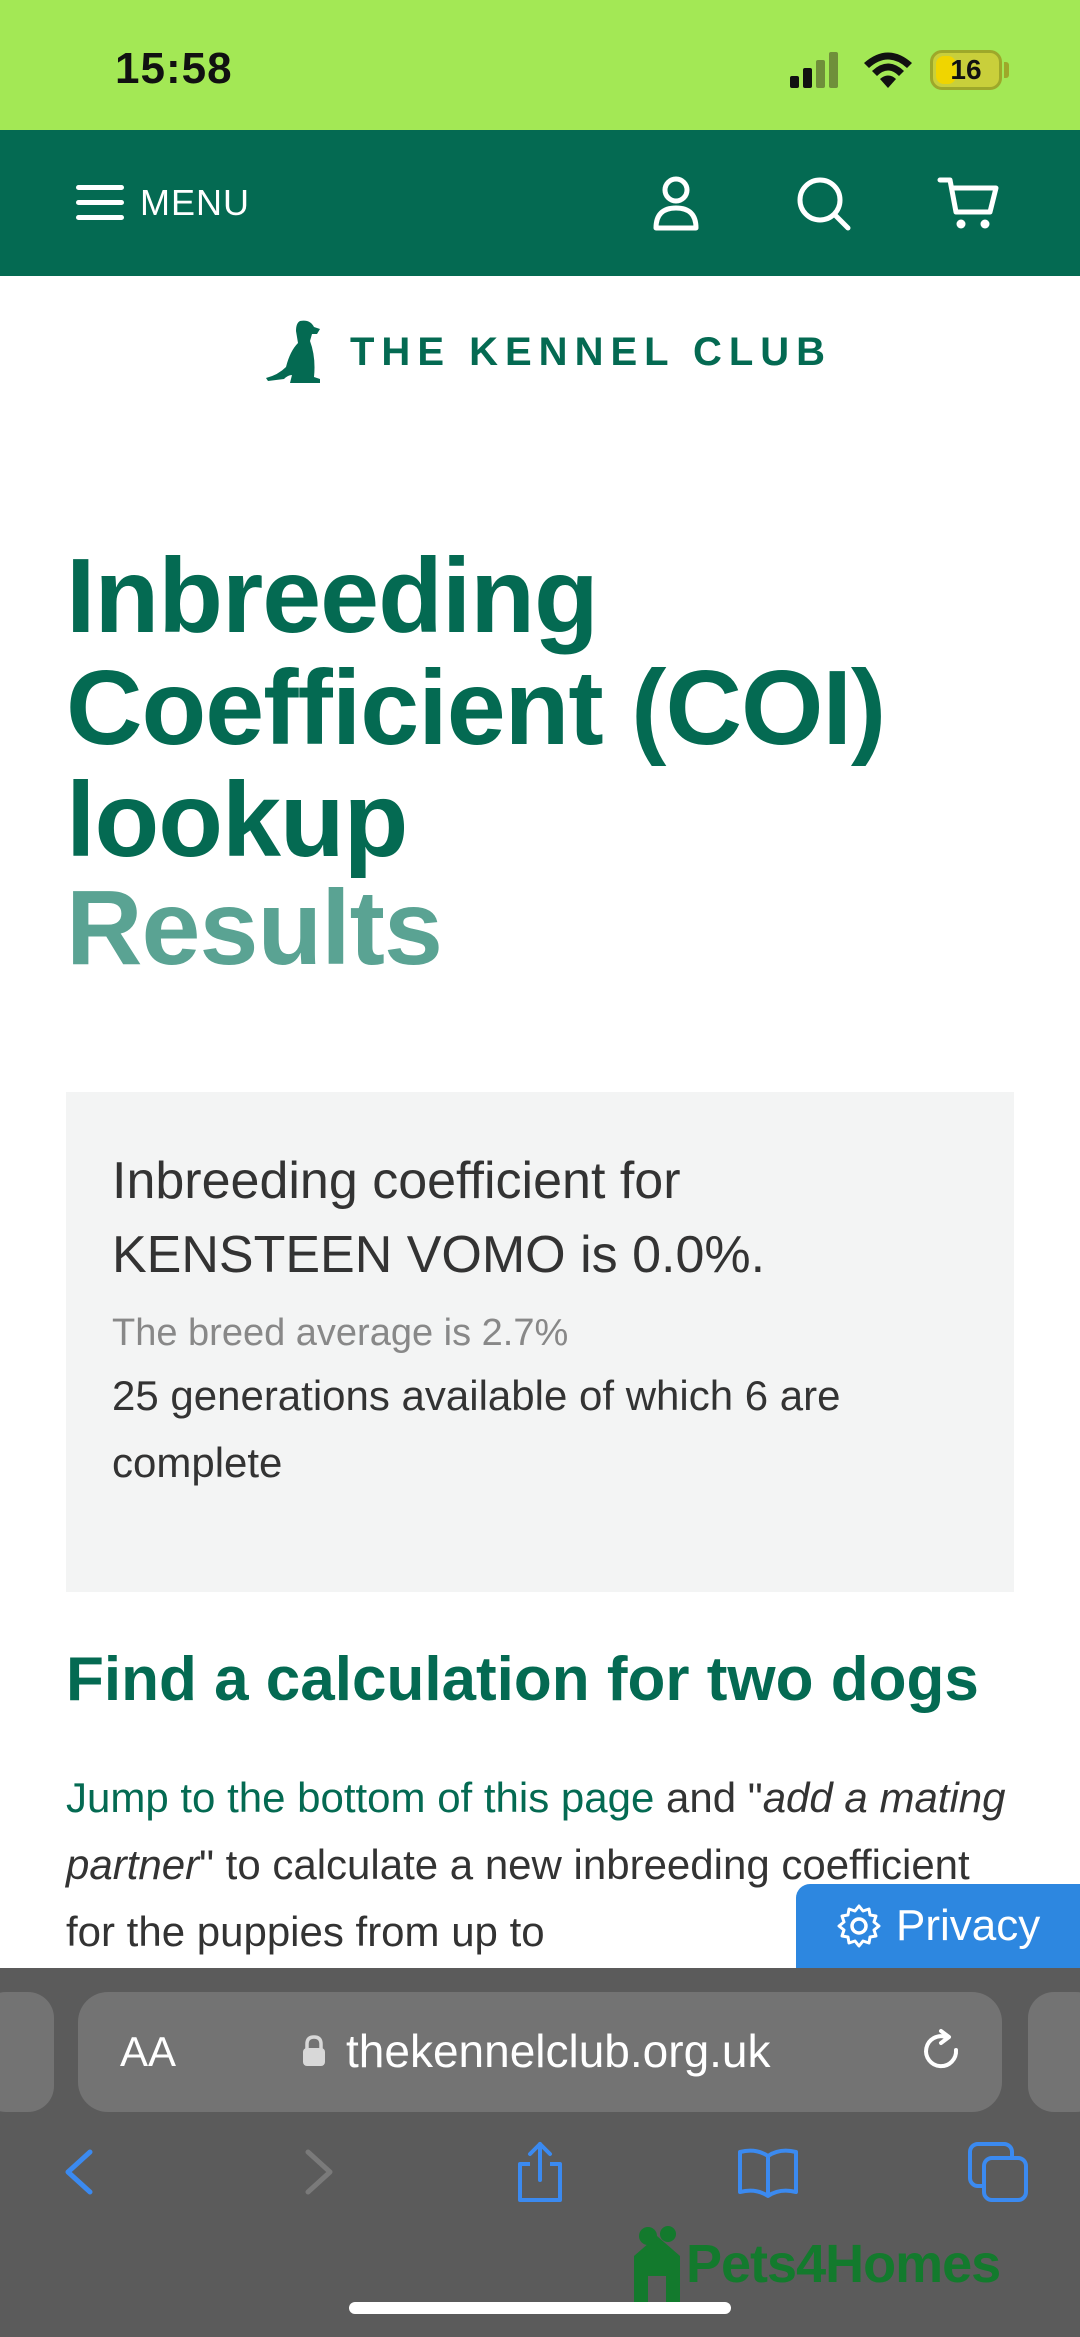  I want to click on privacy-label: Privacy, so click(968, 1925).